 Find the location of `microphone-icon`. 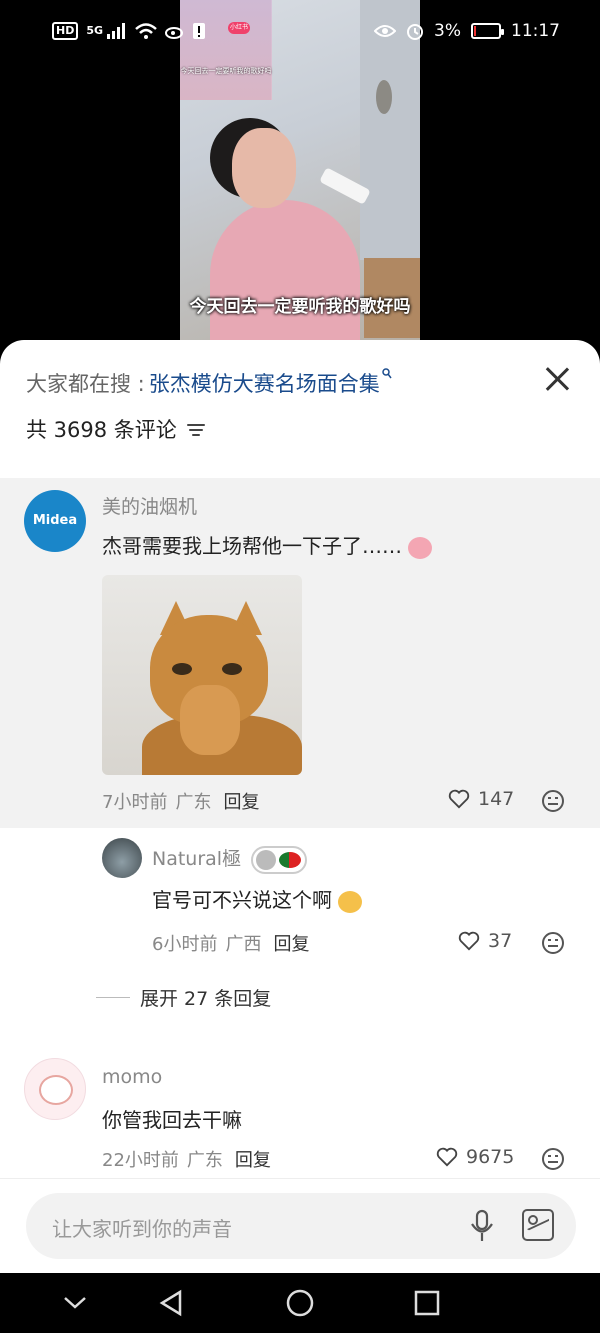

microphone-icon is located at coordinates (482, 1226).